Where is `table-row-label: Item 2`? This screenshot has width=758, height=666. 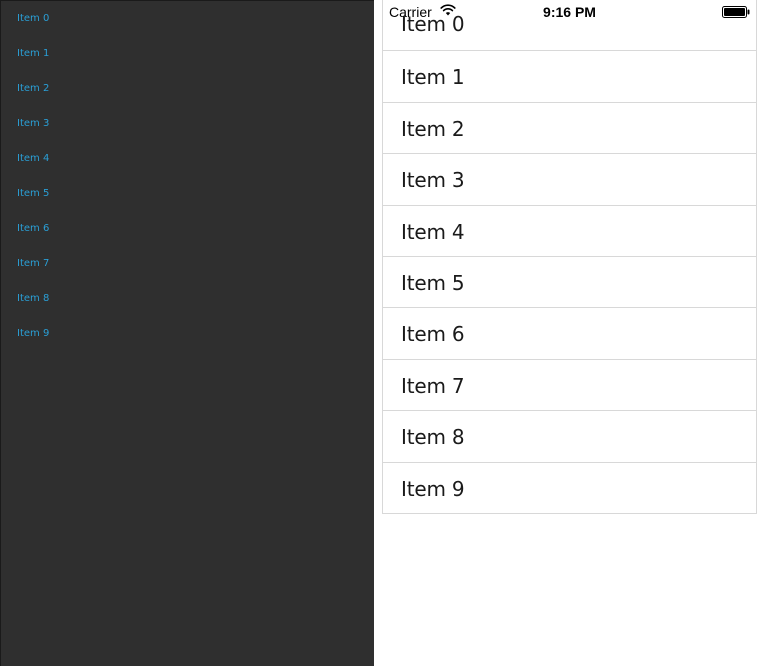
table-row-label: Item 2 is located at coordinates (433, 128).